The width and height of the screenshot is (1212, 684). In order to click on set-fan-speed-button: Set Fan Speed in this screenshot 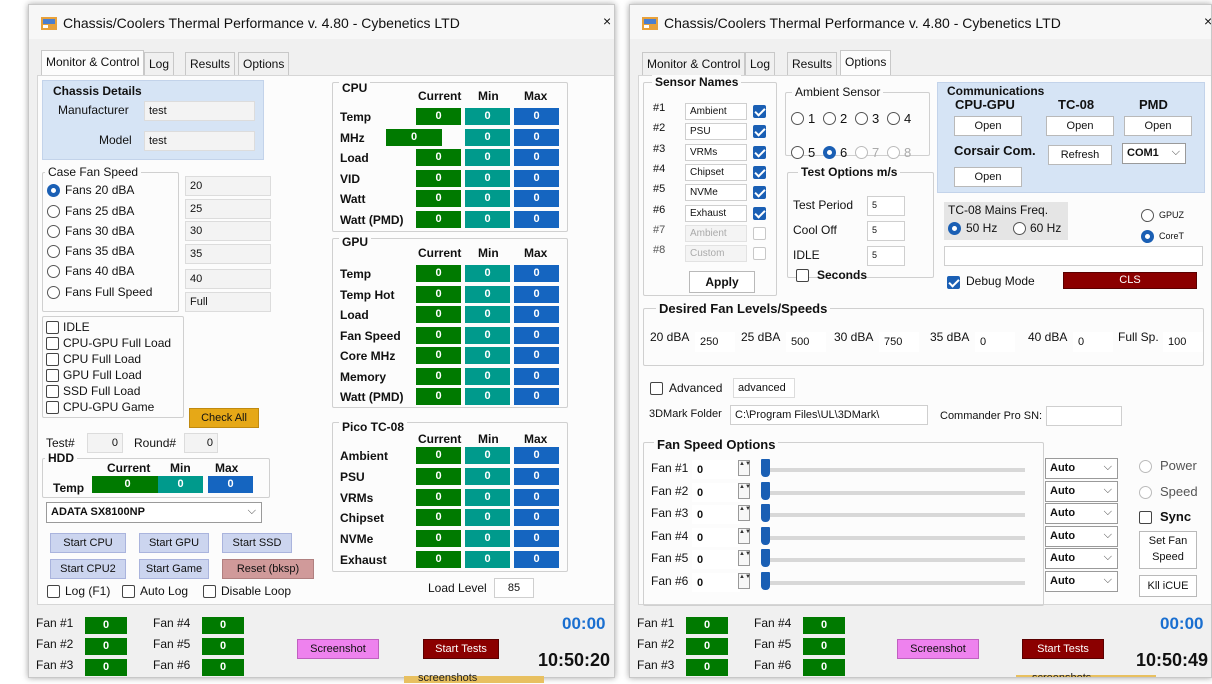, I will do `click(1168, 550)`.